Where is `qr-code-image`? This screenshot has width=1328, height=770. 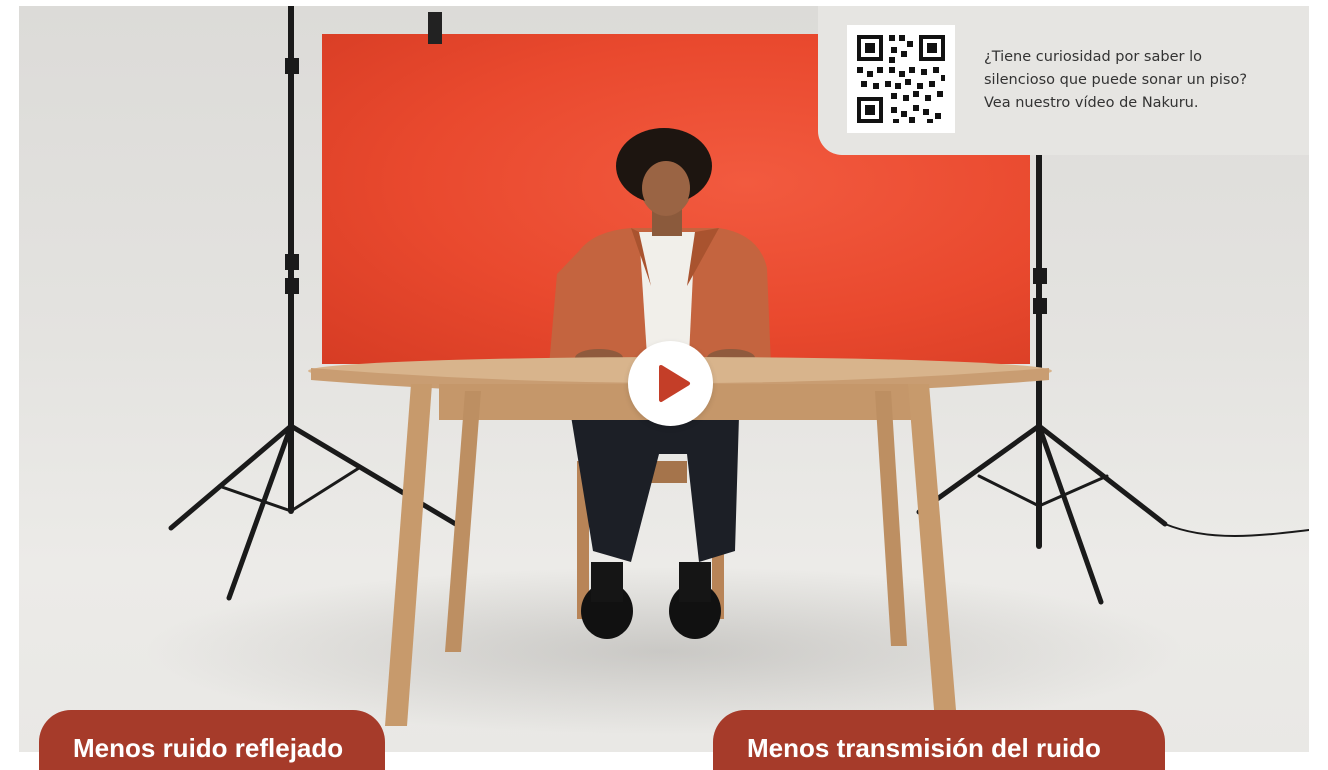 qr-code-image is located at coordinates (901, 79).